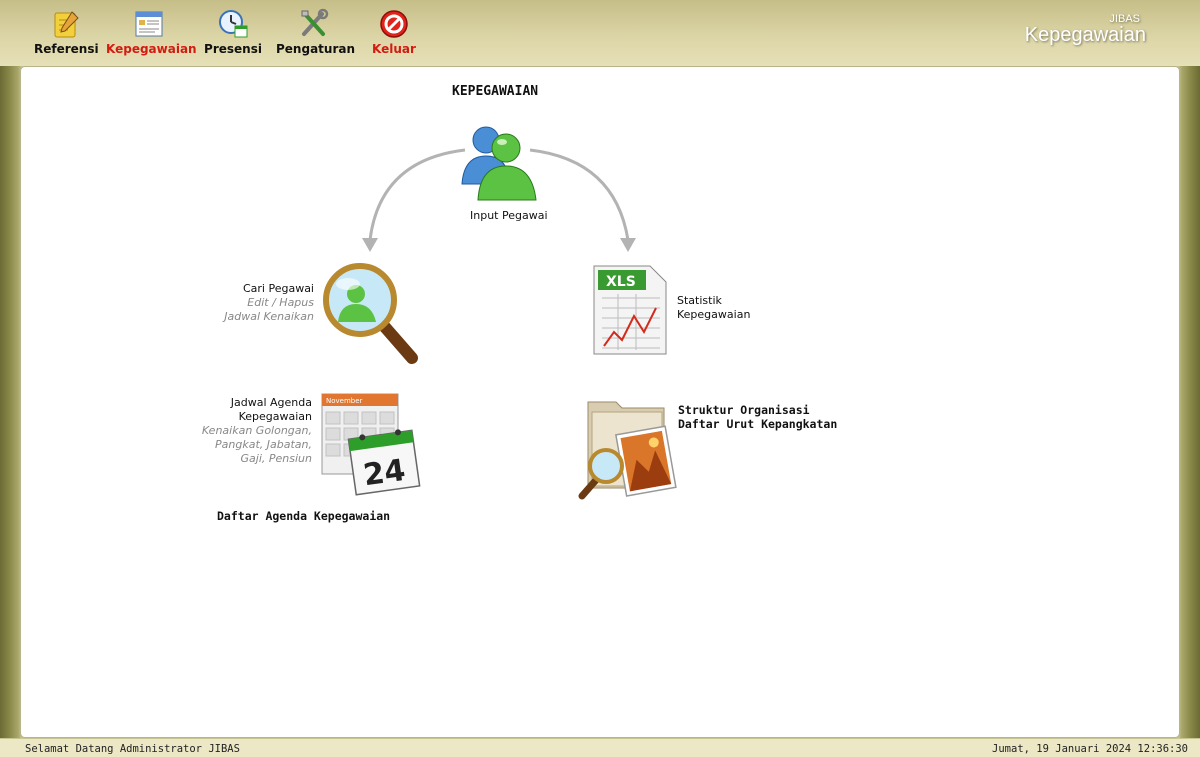 The height and width of the screenshot is (757, 1200). I want to click on statistik-line2: Kepegawaian, so click(714, 314).